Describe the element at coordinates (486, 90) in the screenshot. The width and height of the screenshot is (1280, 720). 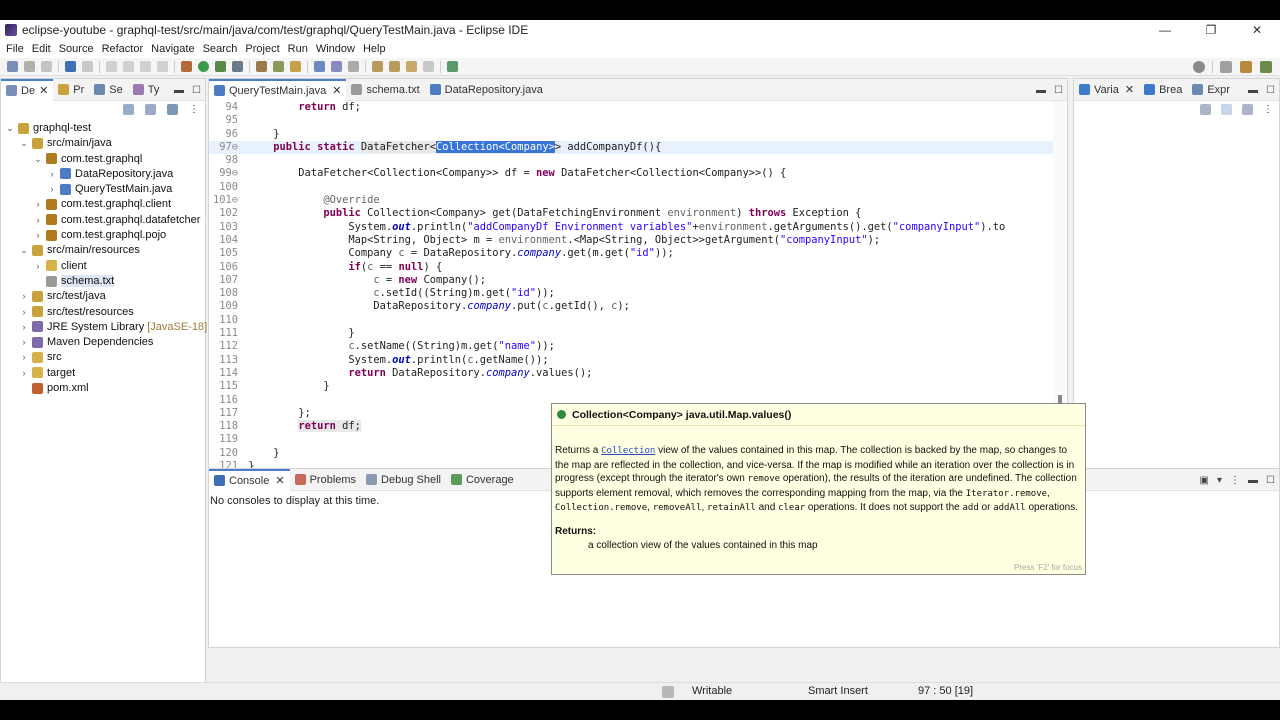
I see `tab-datarepository: DataRepository.java` at that location.